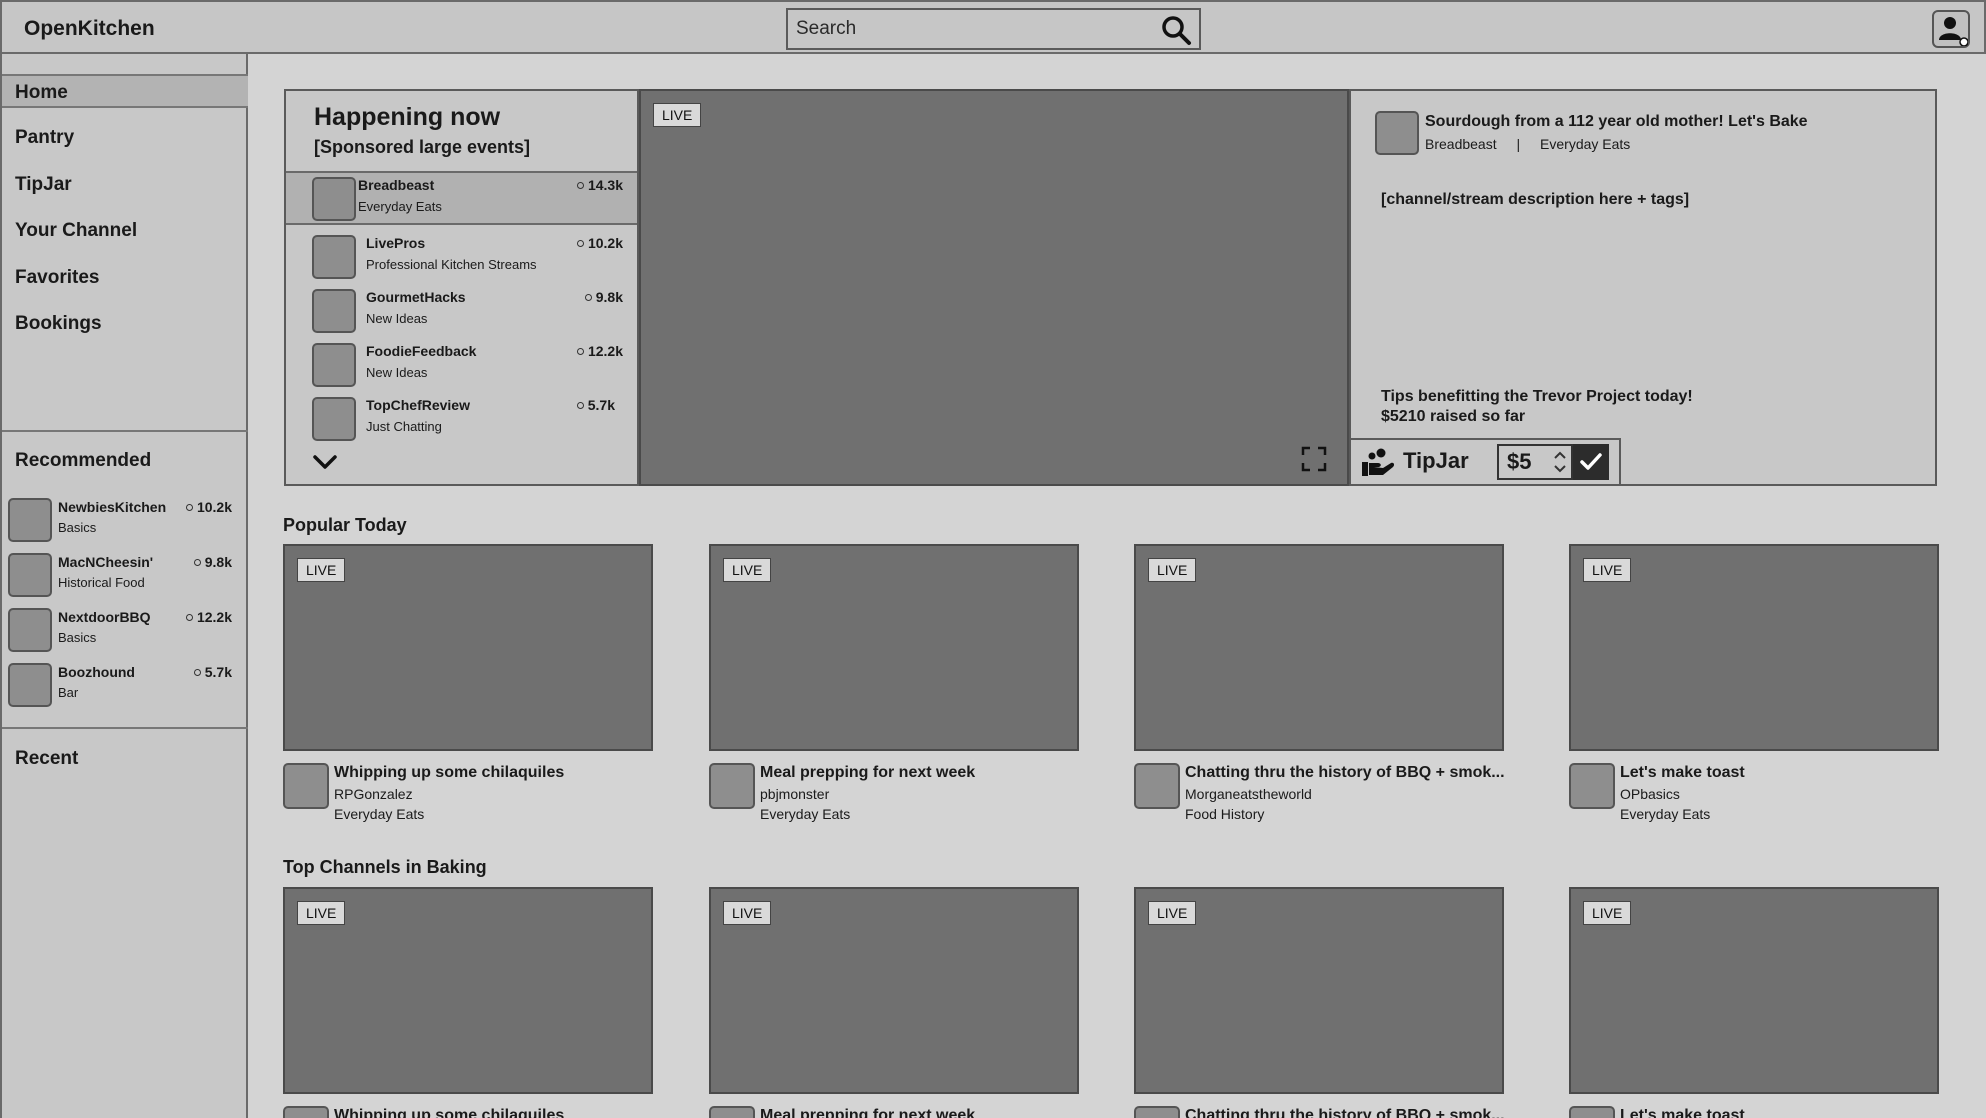 The image size is (1986, 1118). Describe the element at coordinates (1650, 794) in the screenshot. I see `stream-channel: OPbasics` at that location.